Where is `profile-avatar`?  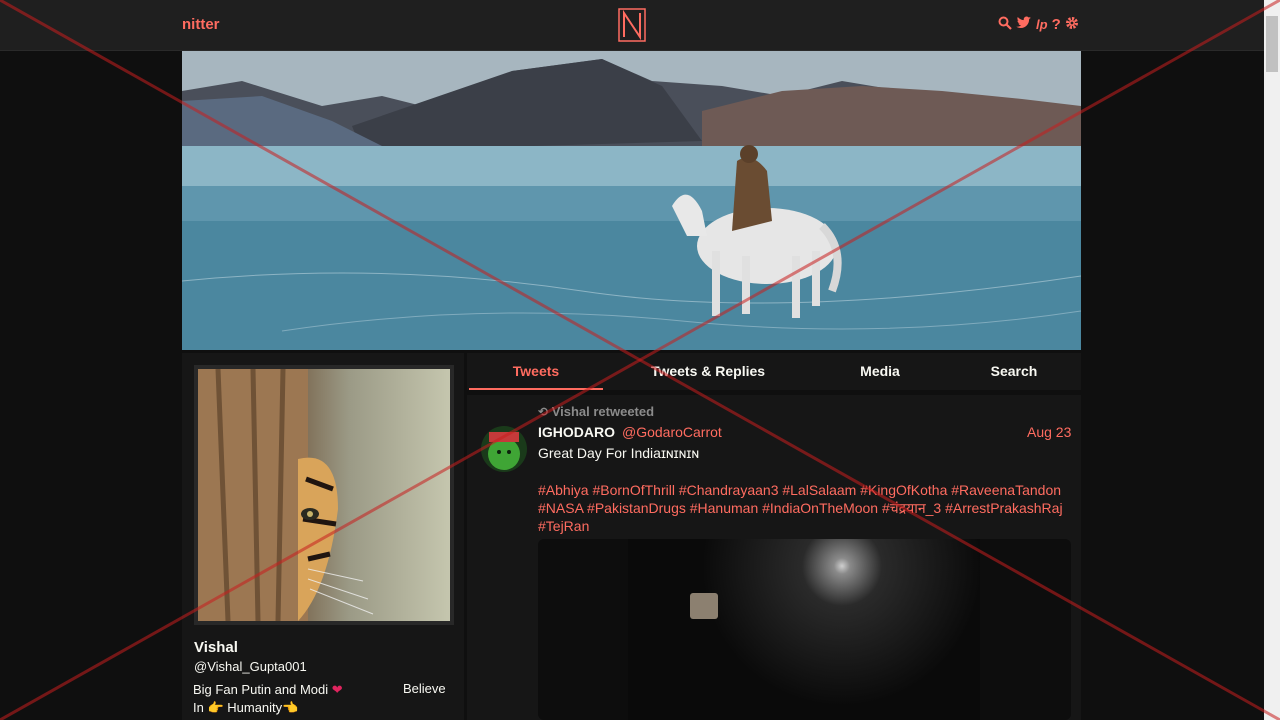
profile-avatar is located at coordinates (324, 495).